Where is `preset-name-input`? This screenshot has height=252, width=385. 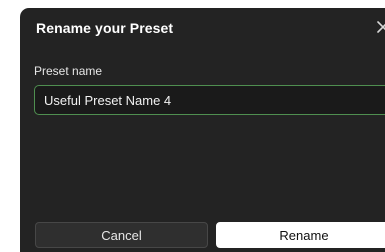 preset-name-input is located at coordinates (209, 100).